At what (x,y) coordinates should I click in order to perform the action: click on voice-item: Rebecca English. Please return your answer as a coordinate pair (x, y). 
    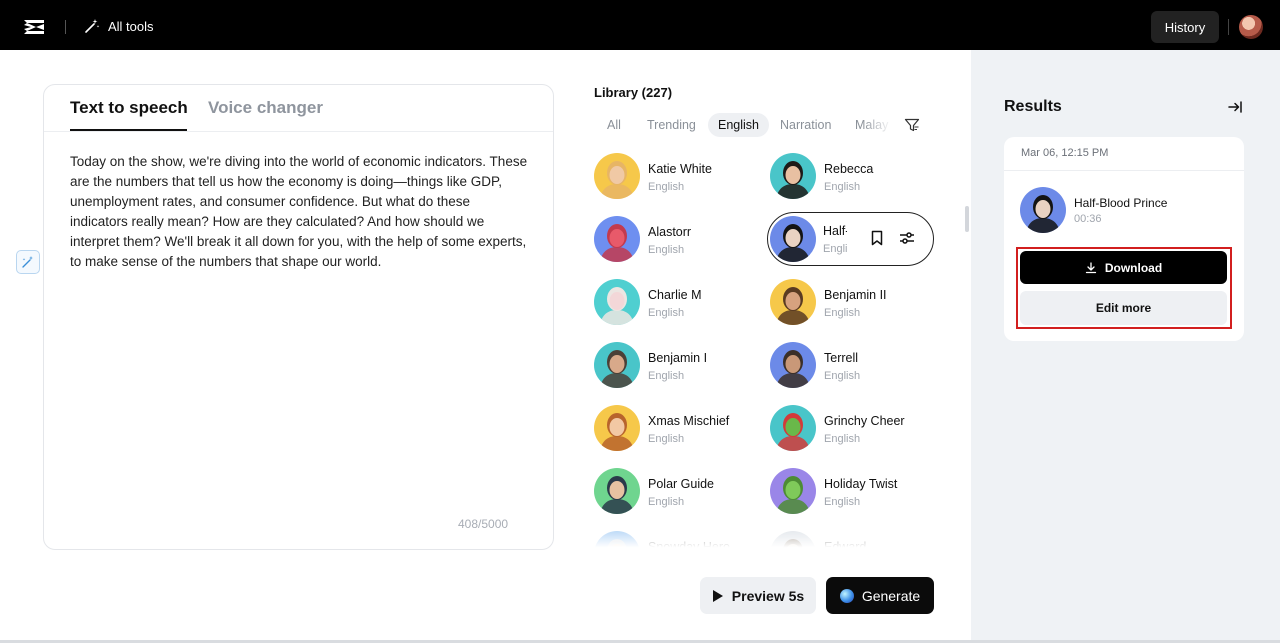
    Looking at the image, I should click on (852, 176).